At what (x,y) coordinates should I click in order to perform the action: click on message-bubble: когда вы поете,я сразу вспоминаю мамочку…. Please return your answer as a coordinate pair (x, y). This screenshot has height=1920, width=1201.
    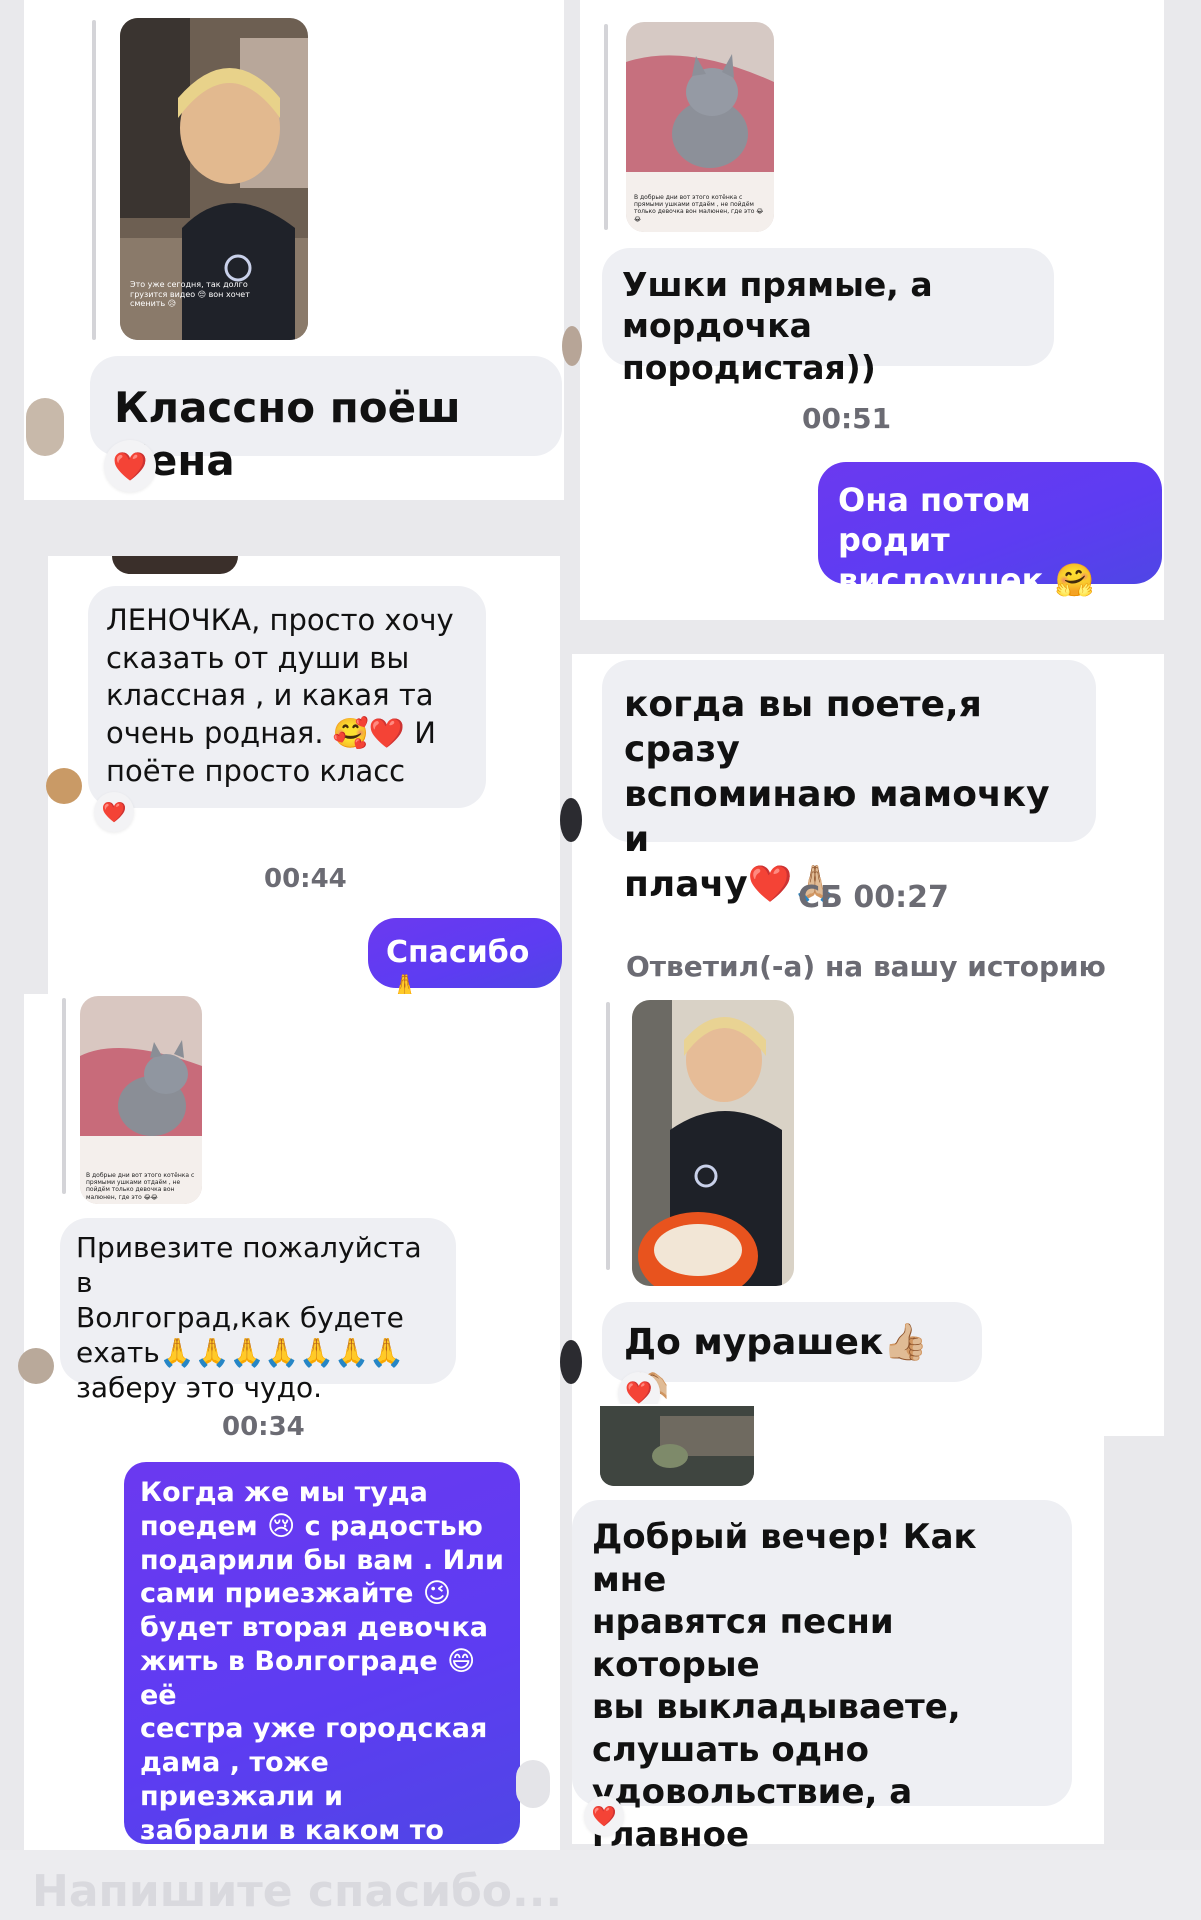
    Looking at the image, I should click on (849, 782).